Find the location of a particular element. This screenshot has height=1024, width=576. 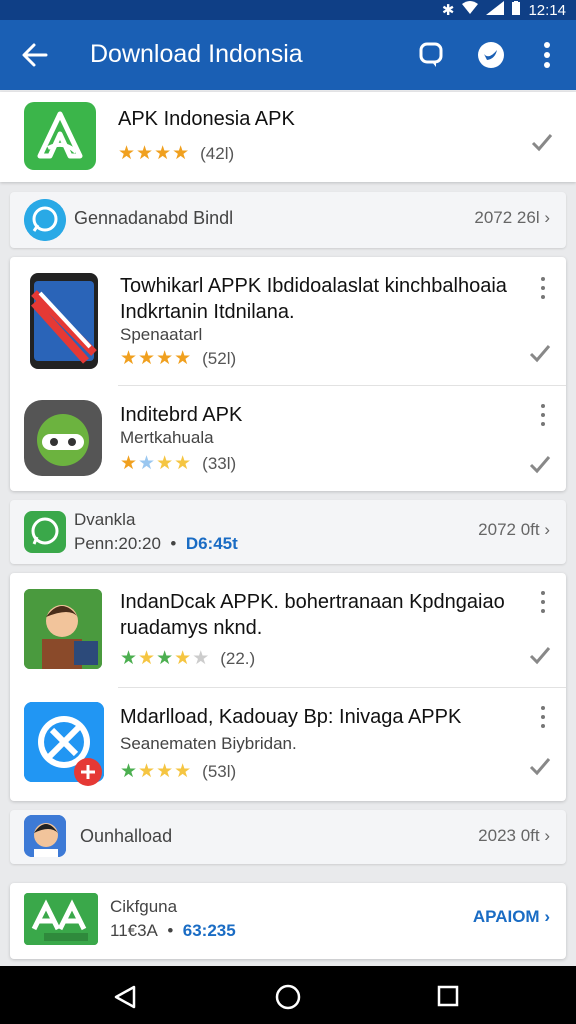

recents-nav-icon is located at coordinates (448, 998).